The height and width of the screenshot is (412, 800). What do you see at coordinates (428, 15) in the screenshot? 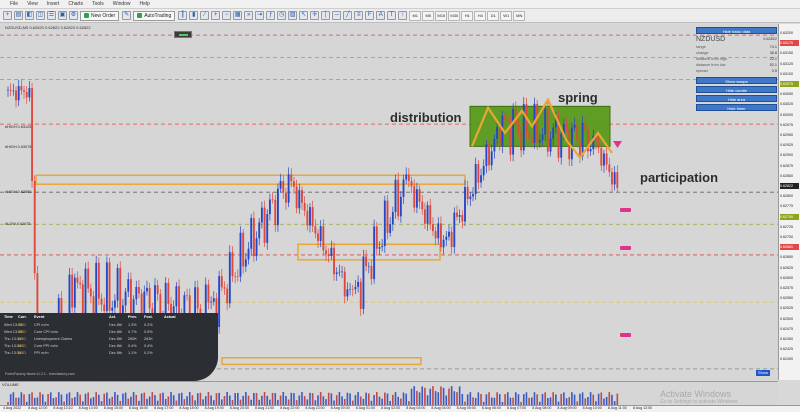
I see `timeframe-m5: M5` at bounding box center [428, 15].